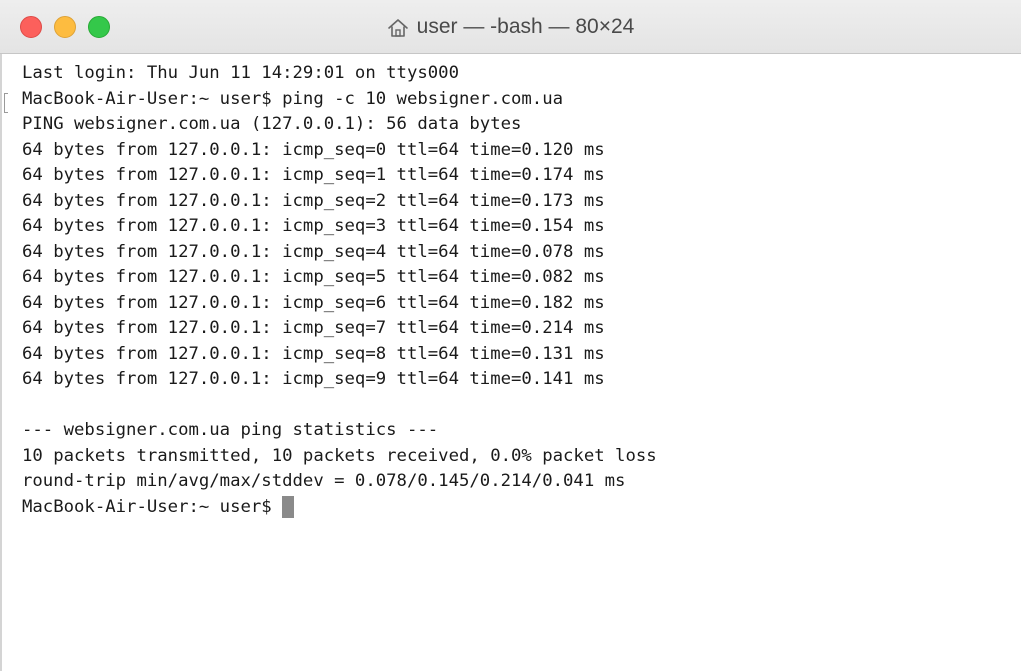  What do you see at coordinates (287, 507) in the screenshot?
I see `text-cursor` at bounding box center [287, 507].